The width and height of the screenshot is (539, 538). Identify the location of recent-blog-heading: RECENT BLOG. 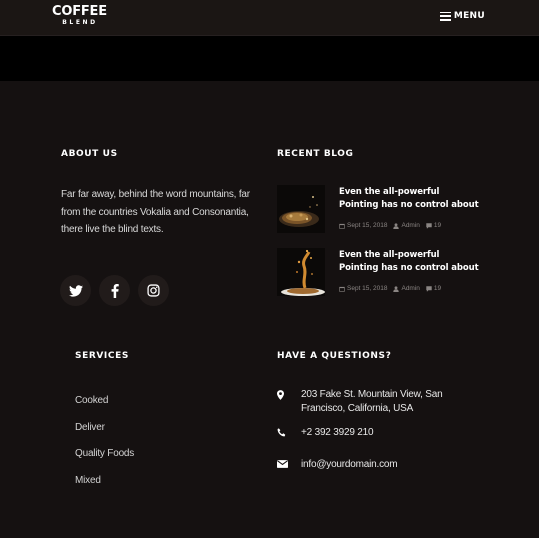
(315, 154).